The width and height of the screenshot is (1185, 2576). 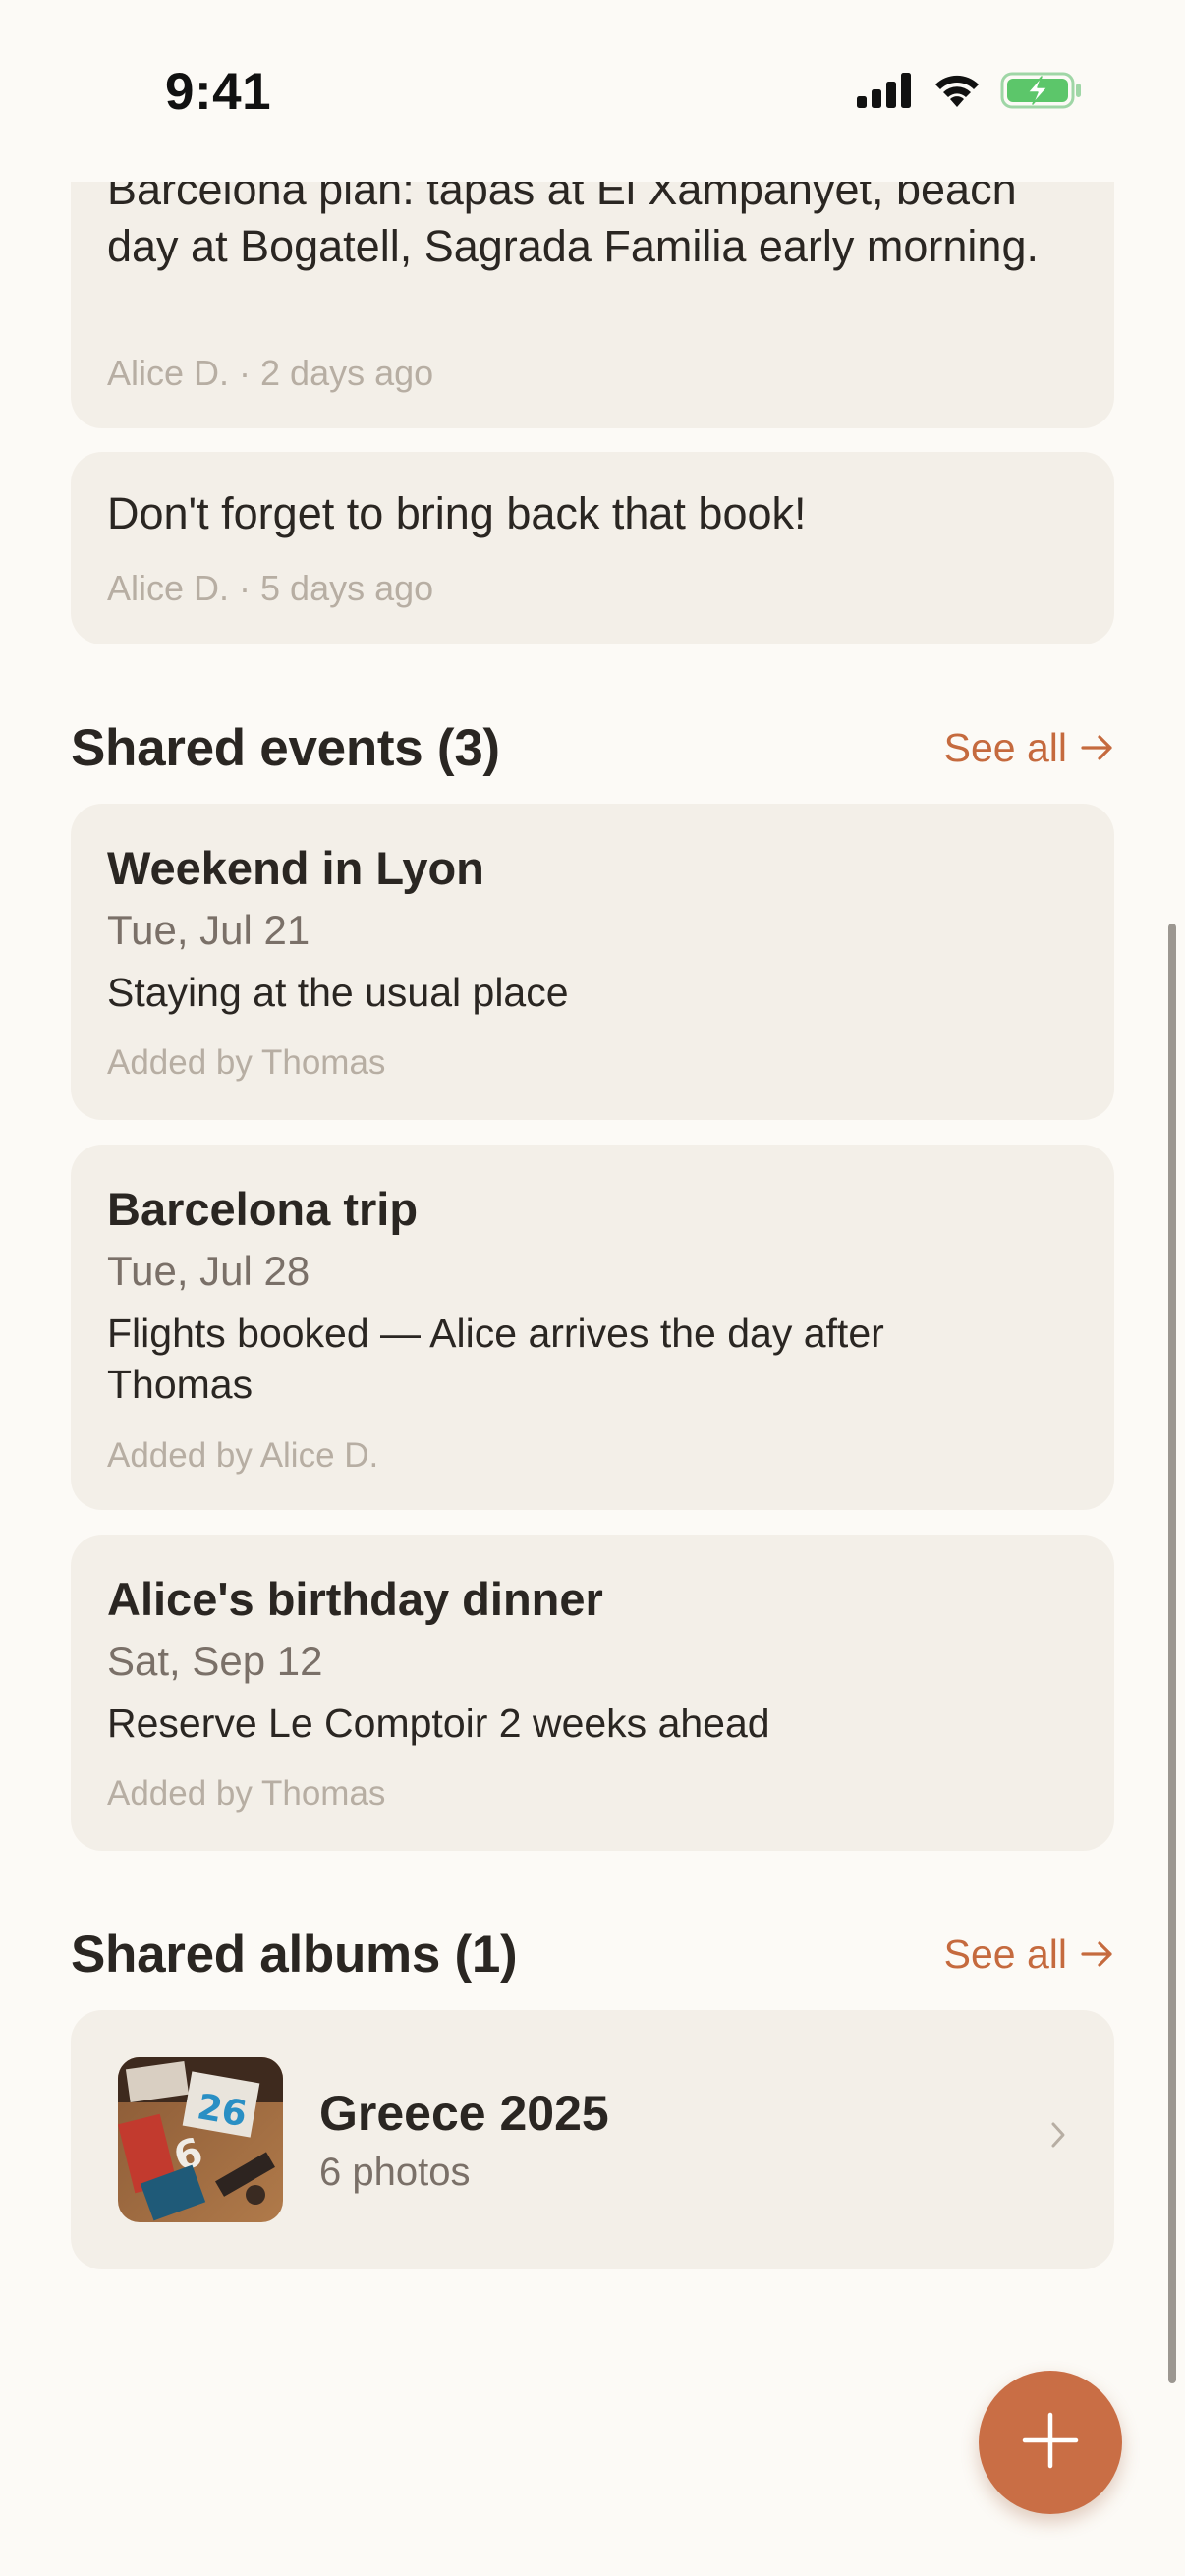 What do you see at coordinates (957, 93) in the screenshot?
I see `wifi-icon` at bounding box center [957, 93].